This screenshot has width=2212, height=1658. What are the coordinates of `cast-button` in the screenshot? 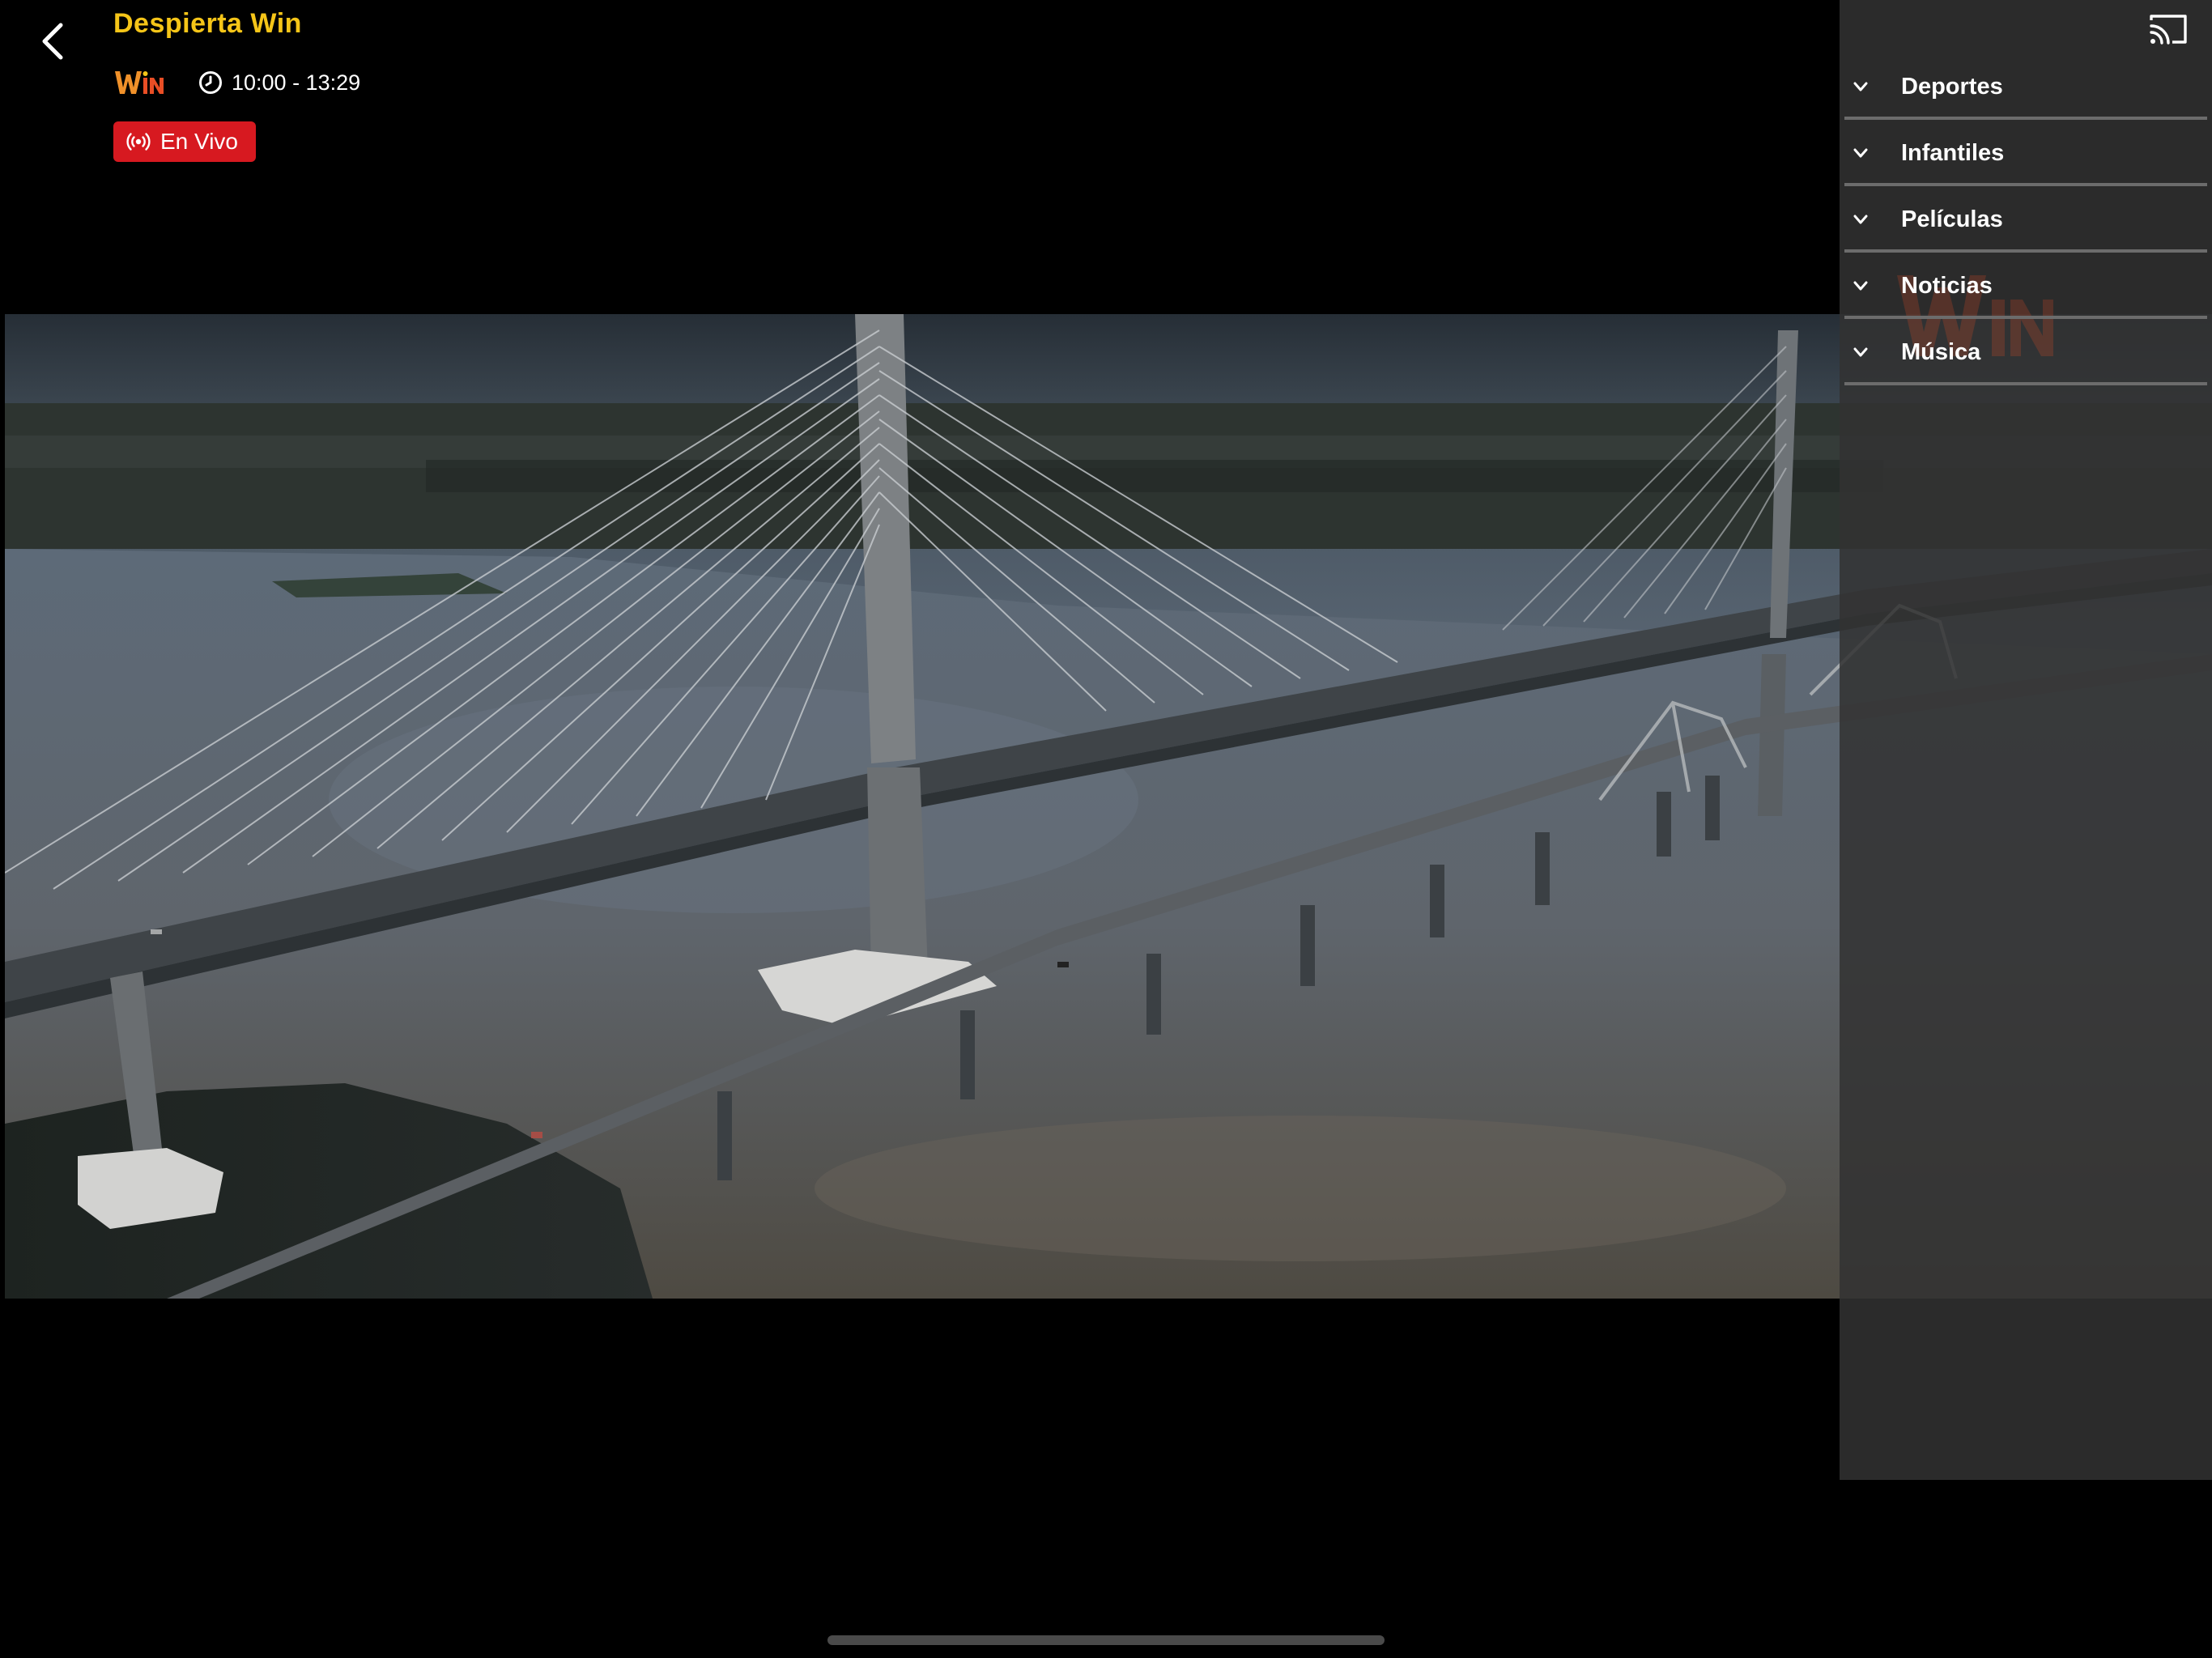 It's located at (2168, 29).